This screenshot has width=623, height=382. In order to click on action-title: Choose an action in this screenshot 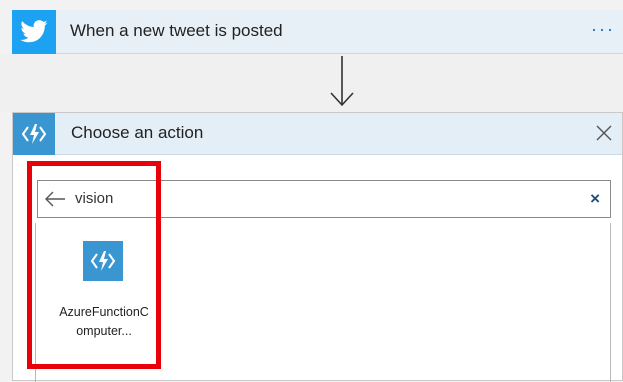, I will do `click(137, 132)`.